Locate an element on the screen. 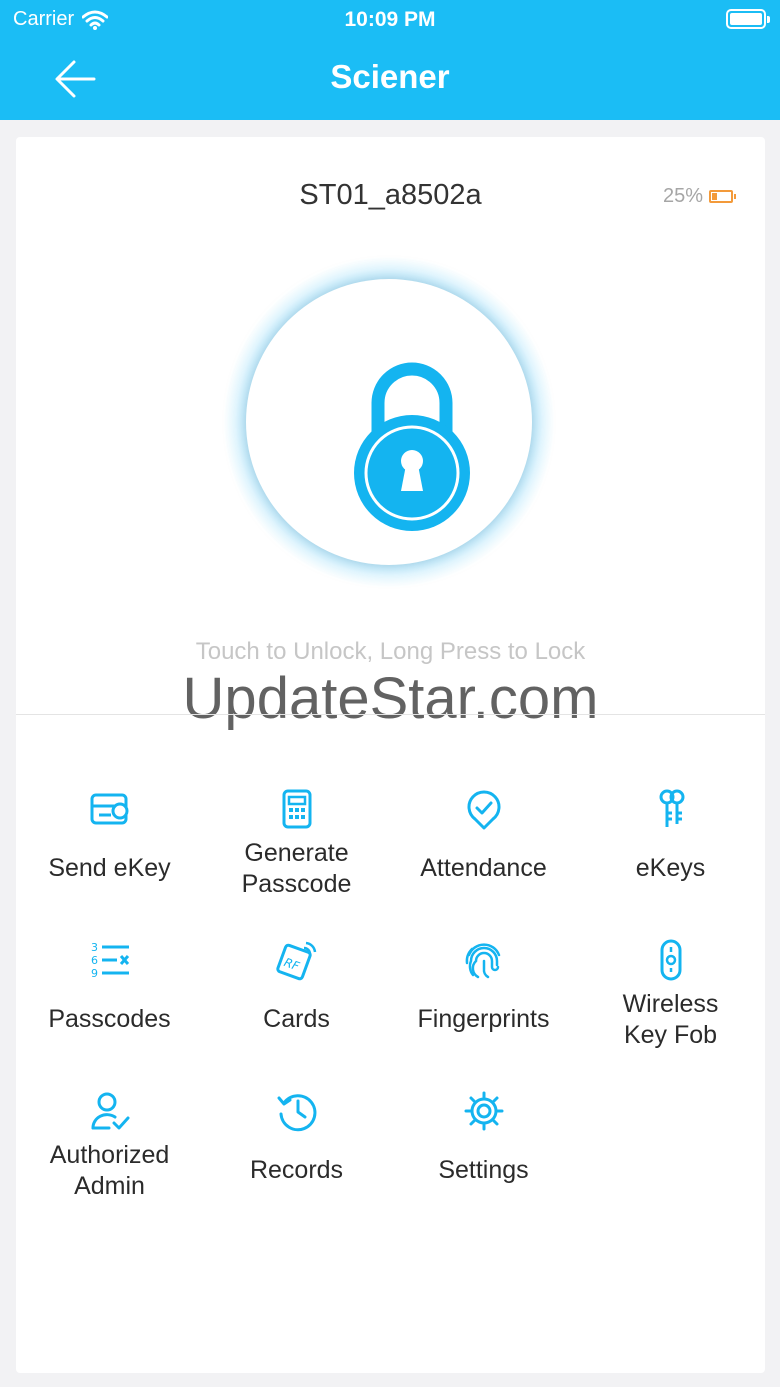 The height and width of the screenshot is (1387, 780). gear-icon is located at coordinates (484, 1111).